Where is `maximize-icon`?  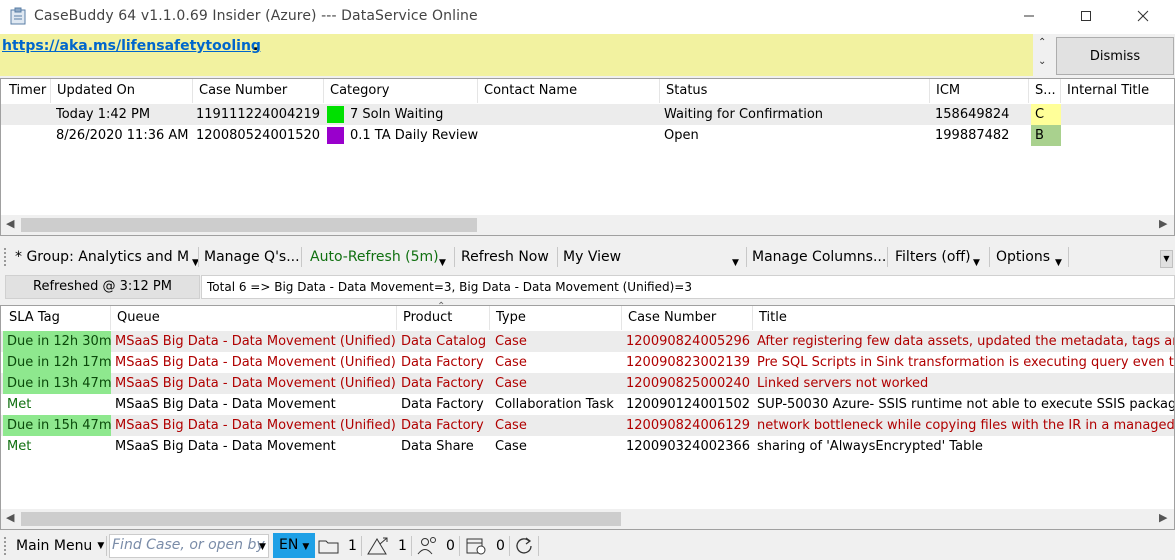 maximize-icon is located at coordinates (1086, 16).